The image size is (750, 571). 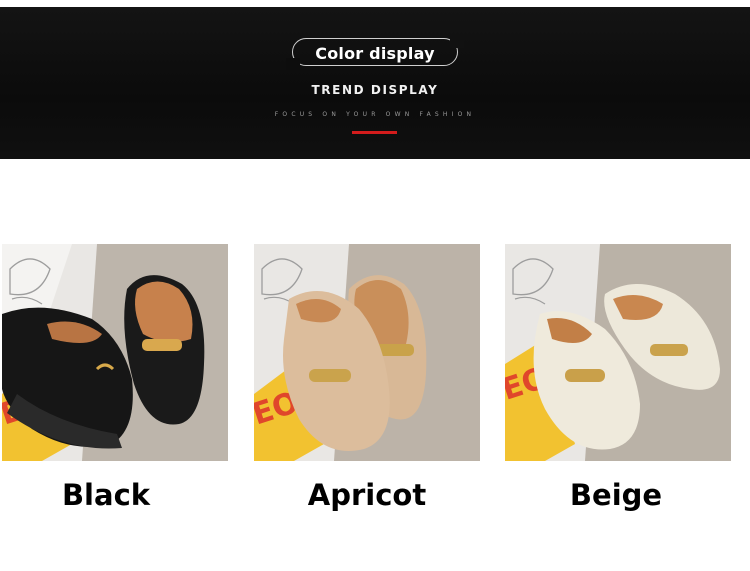 What do you see at coordinates (375, 53) in the screenshot?
I see `section-heading: Color display` at bounding box center [375, 53].